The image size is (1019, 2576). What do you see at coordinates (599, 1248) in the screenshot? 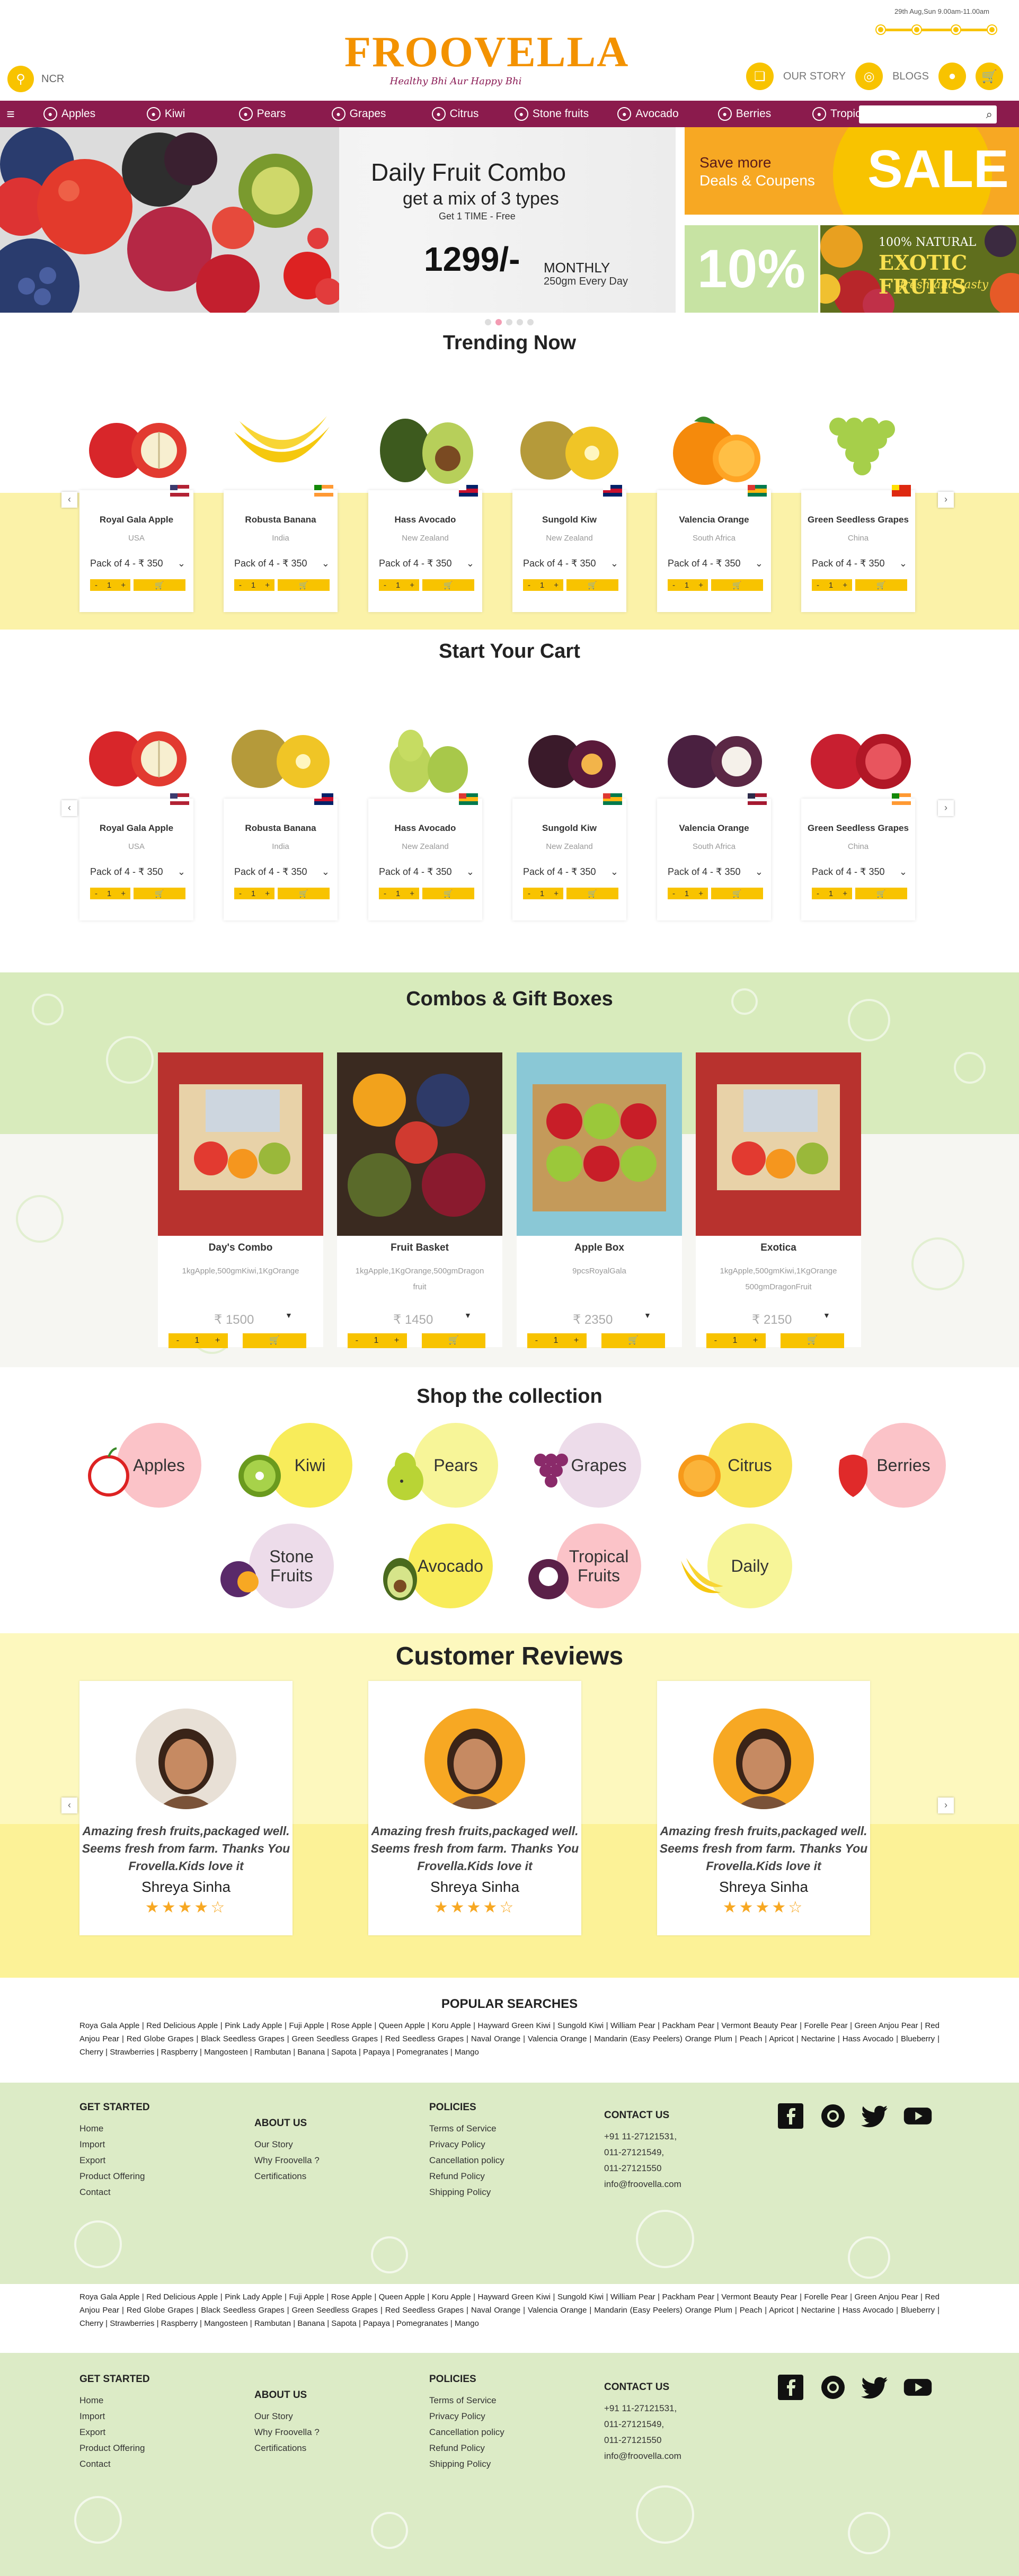
I see `combo-name: Apple Box` at bounding box center [599, 1248].